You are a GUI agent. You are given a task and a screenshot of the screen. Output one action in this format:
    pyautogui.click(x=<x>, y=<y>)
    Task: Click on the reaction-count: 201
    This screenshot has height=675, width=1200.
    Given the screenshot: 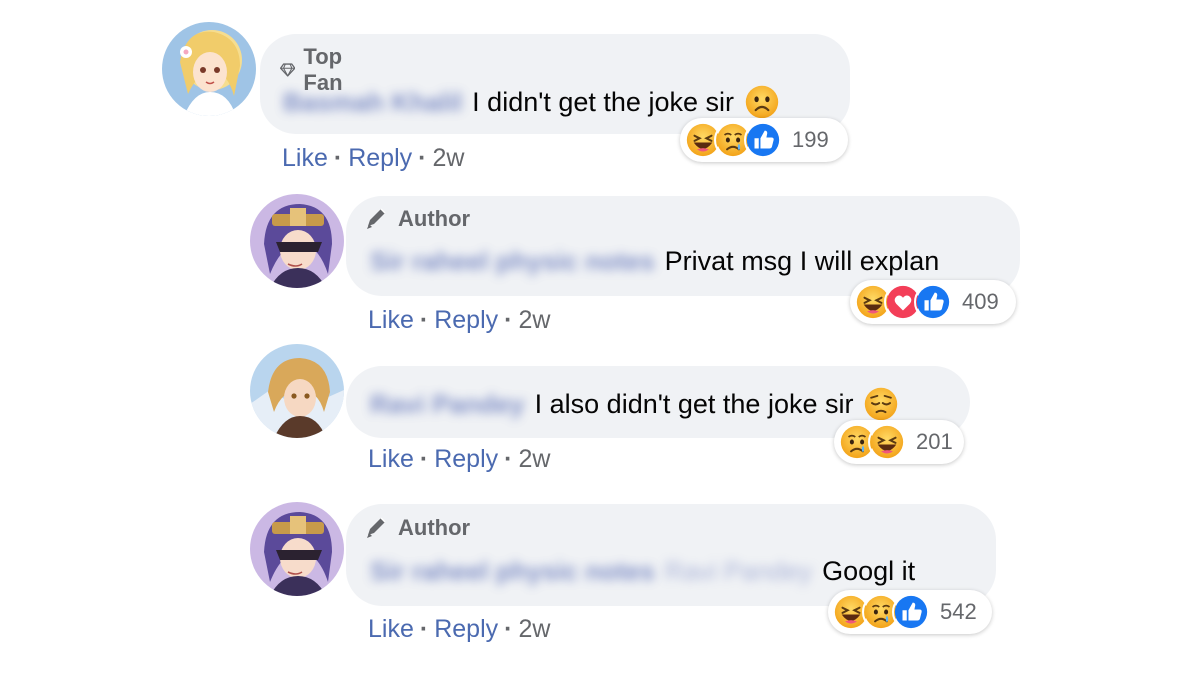 What is the action you would take?
    pyautogui.click(x=934, y=441)
    